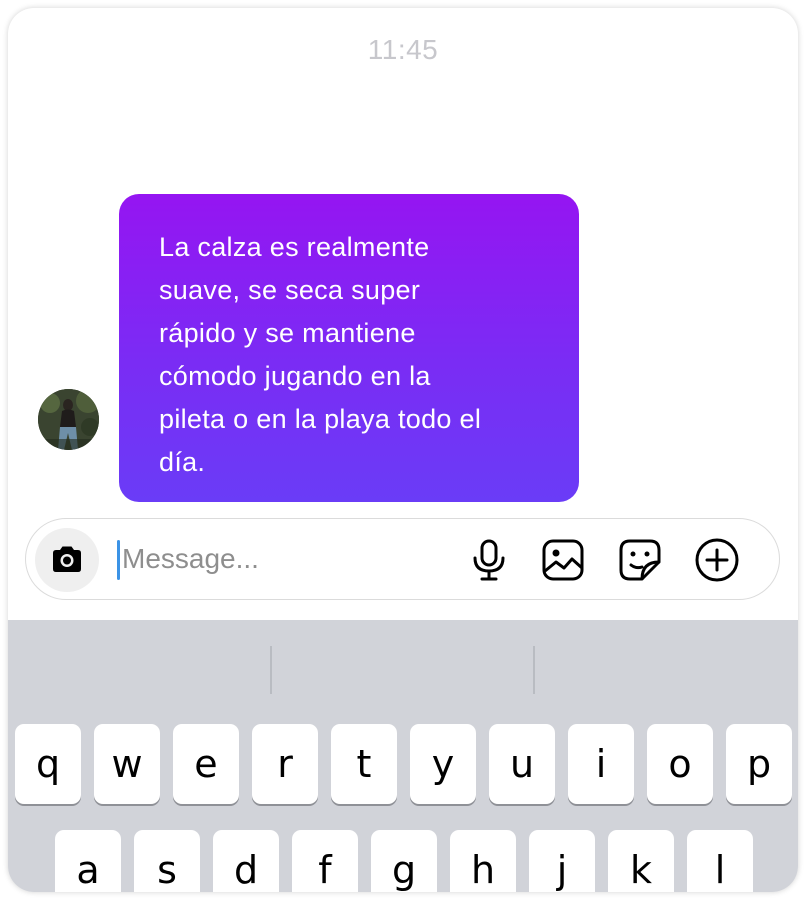 This screenshot has width=806, height=900. I want to click on sticker-button, so click(640, 560).